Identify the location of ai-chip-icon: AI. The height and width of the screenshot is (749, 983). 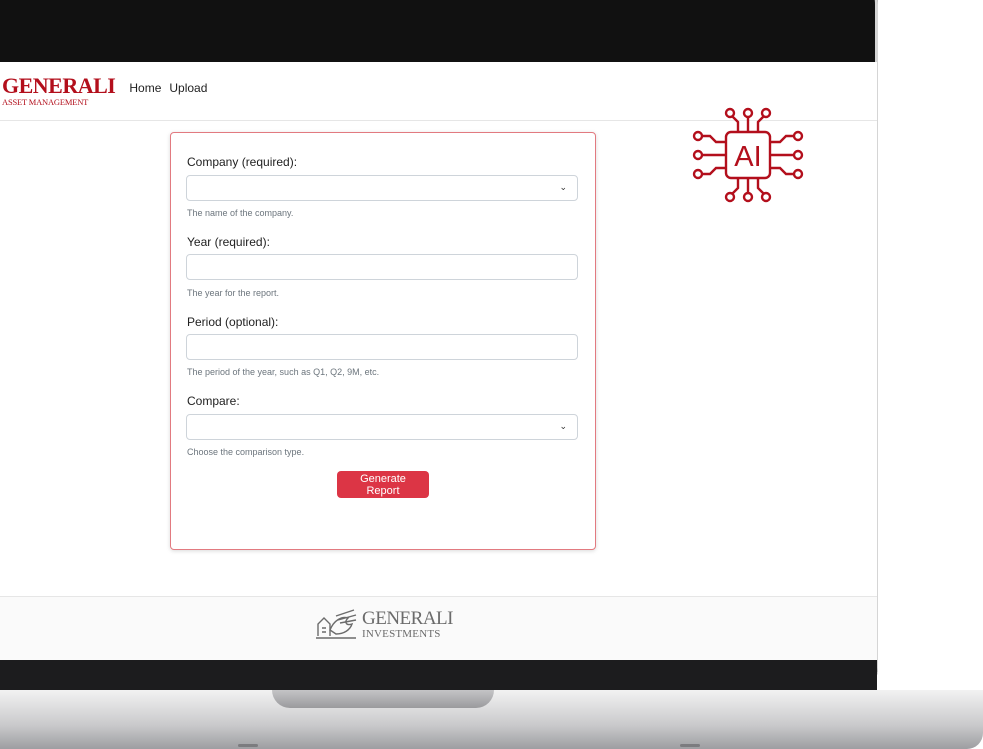
(748, 155).